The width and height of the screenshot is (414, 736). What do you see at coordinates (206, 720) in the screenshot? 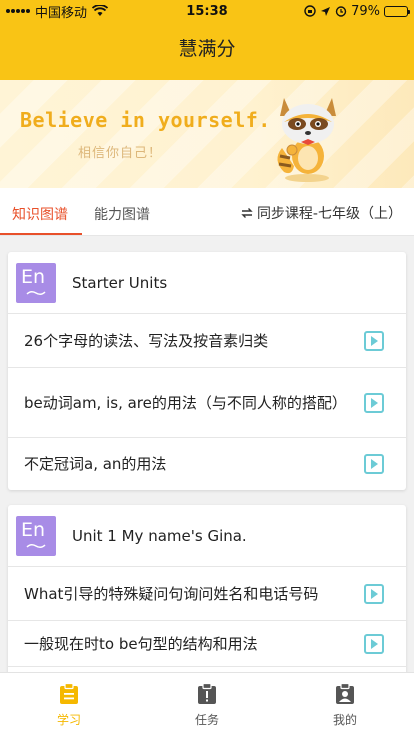
I see `nav-tasks-label: 任务` at bounding box center [206, 720].